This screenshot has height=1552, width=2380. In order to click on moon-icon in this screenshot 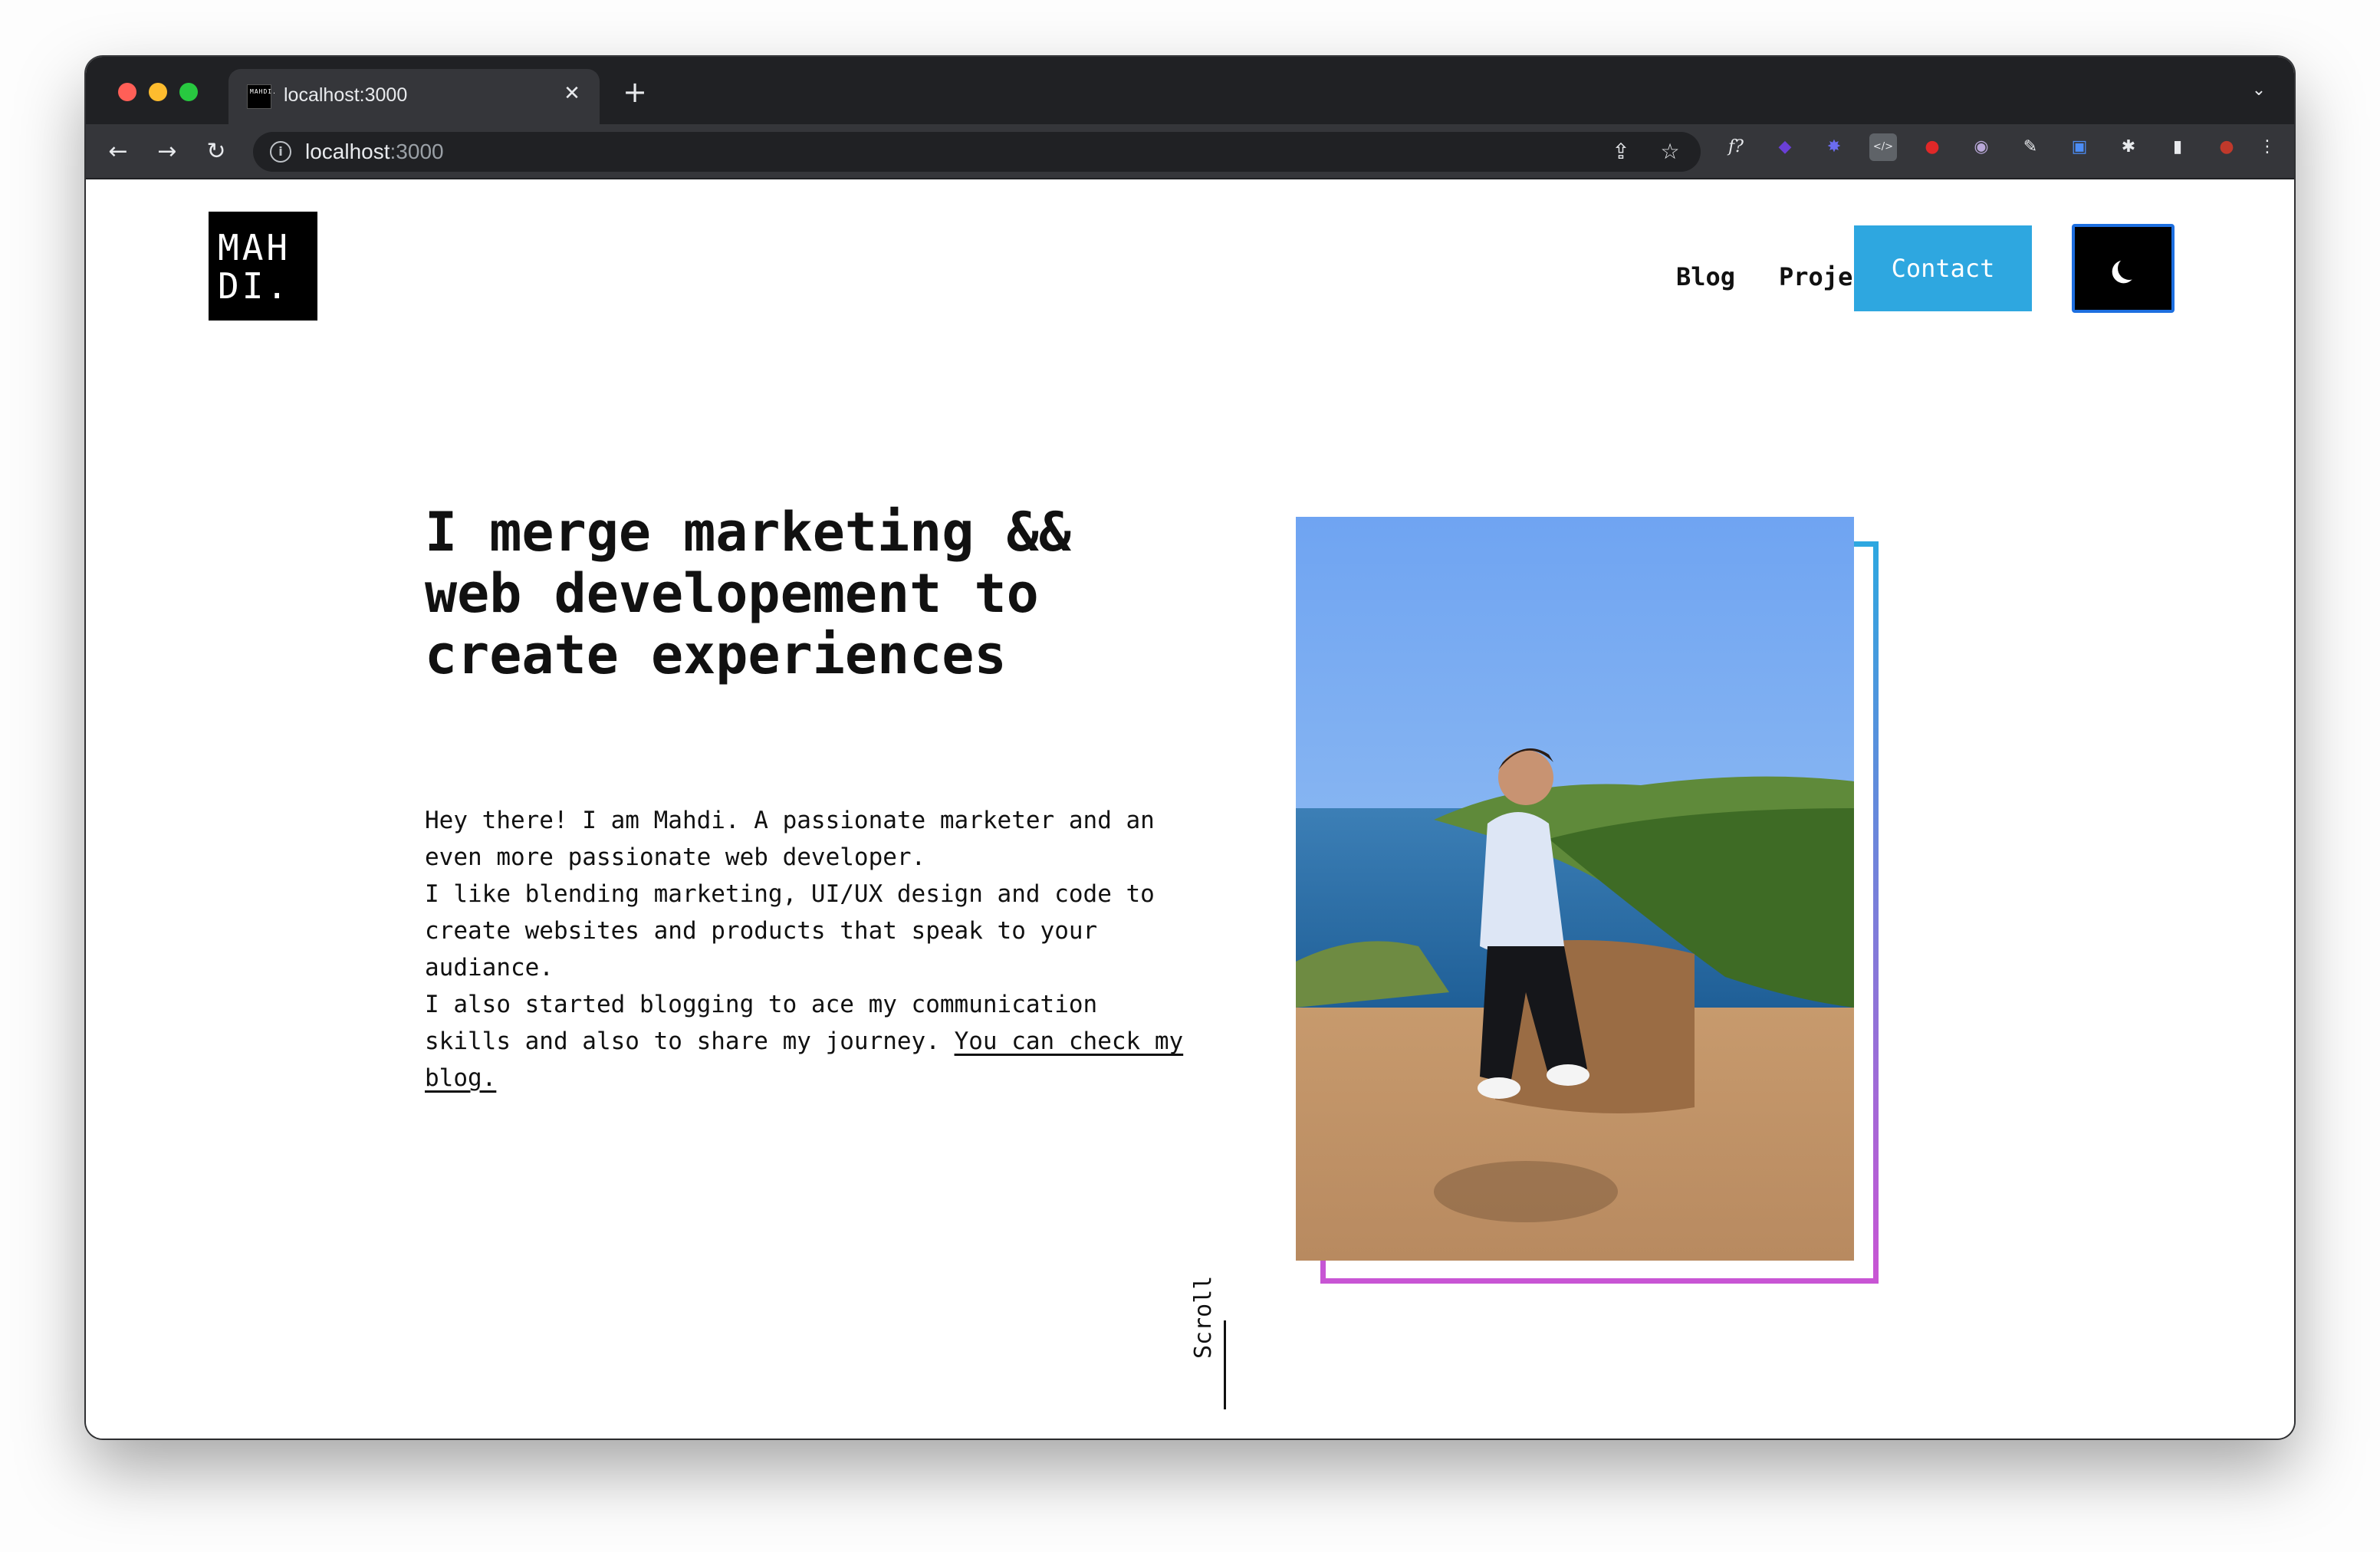, I will do `click(2129, 268)`.